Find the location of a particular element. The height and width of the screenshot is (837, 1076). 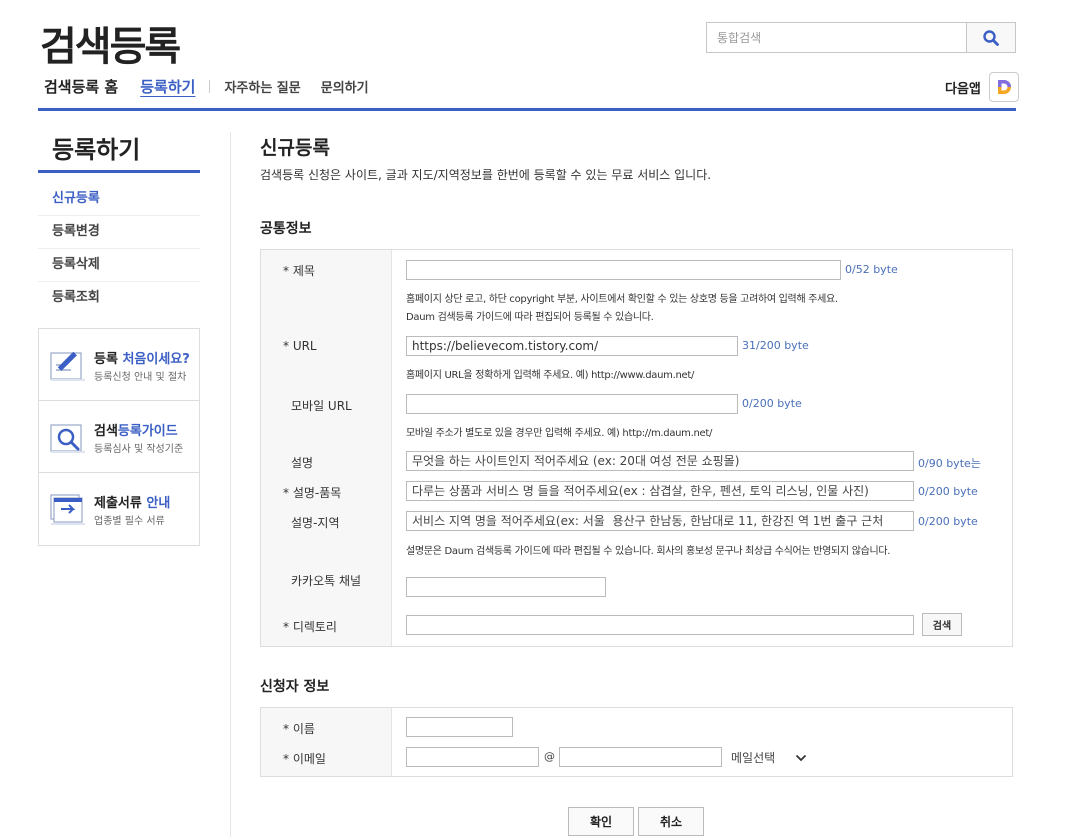

url-label: * URL is located at coordinates (300, 346).